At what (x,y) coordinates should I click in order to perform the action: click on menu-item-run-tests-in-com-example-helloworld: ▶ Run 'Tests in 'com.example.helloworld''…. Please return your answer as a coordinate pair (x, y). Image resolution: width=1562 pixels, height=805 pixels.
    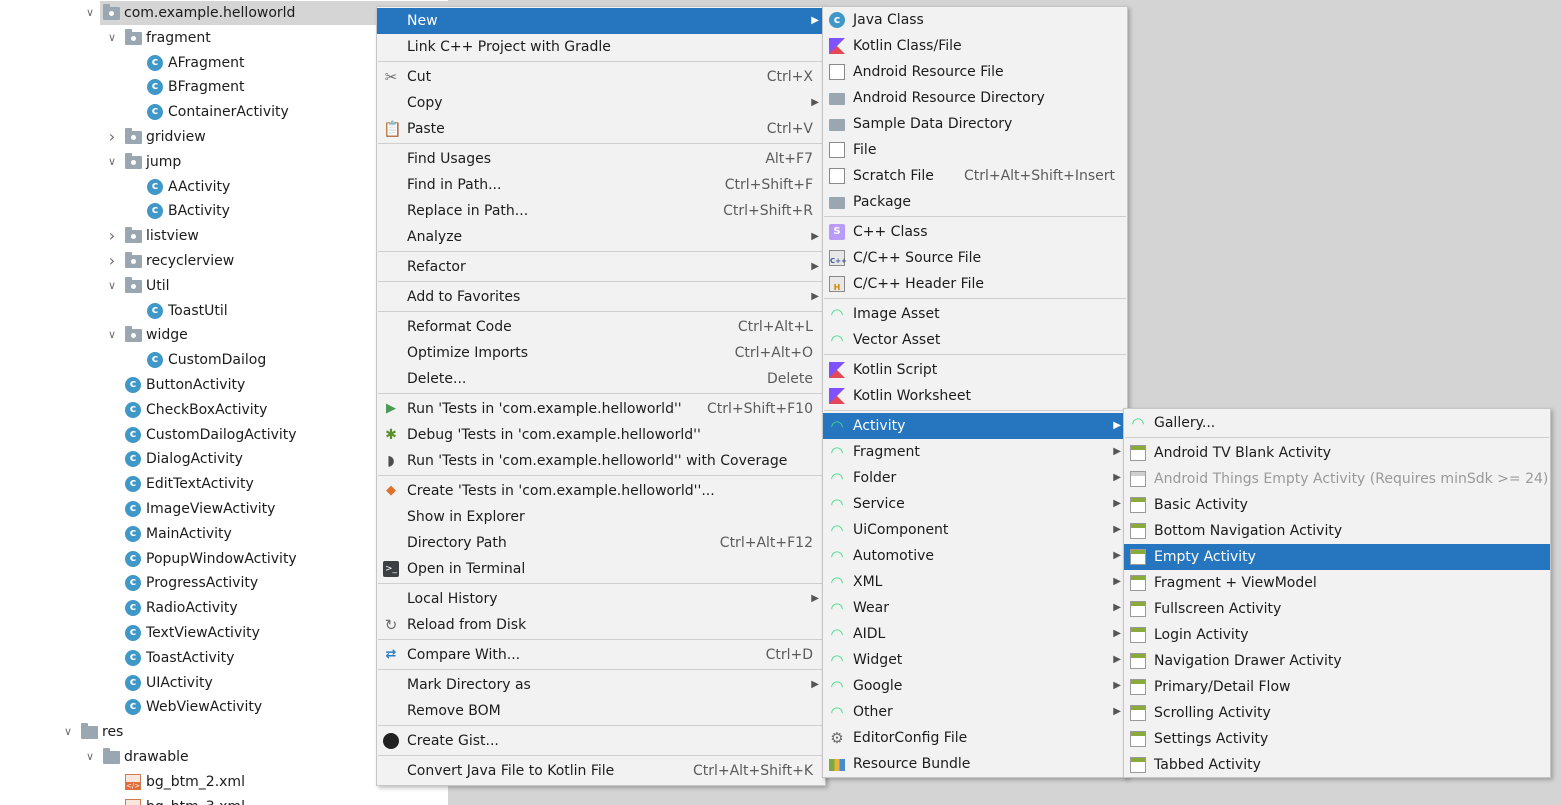
    Looking at the image, I should click on (601, 409).